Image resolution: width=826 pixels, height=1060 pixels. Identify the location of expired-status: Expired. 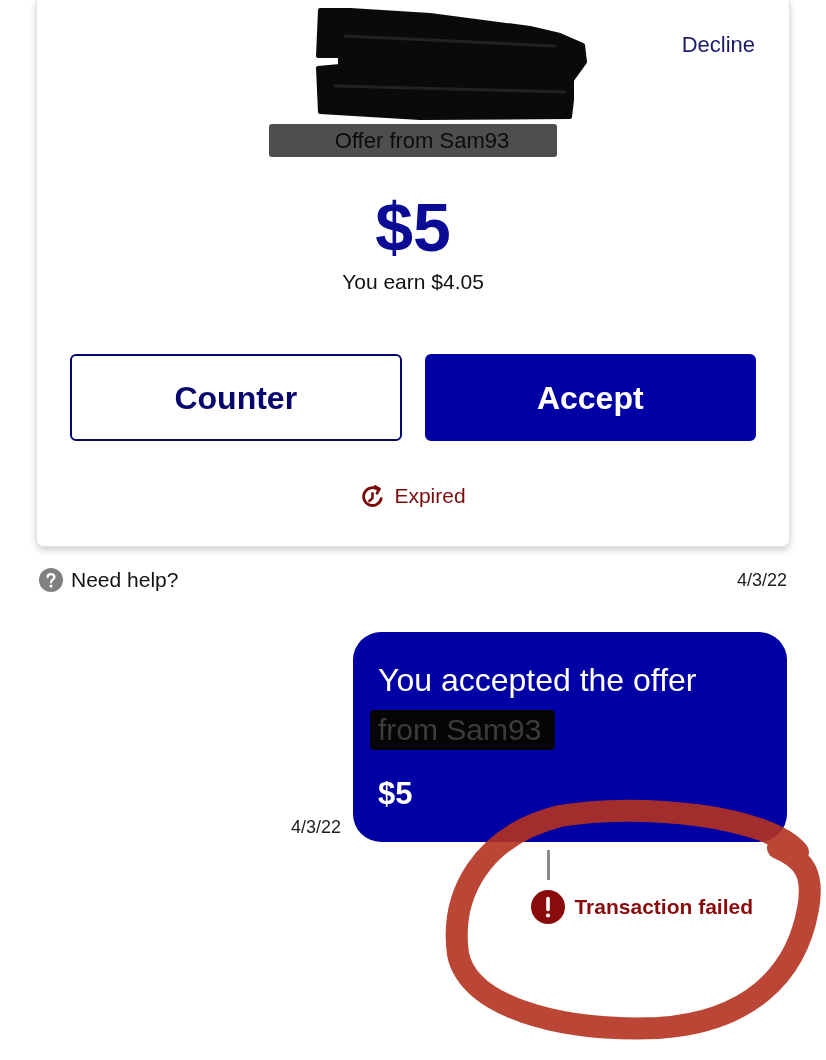
(430, 496).